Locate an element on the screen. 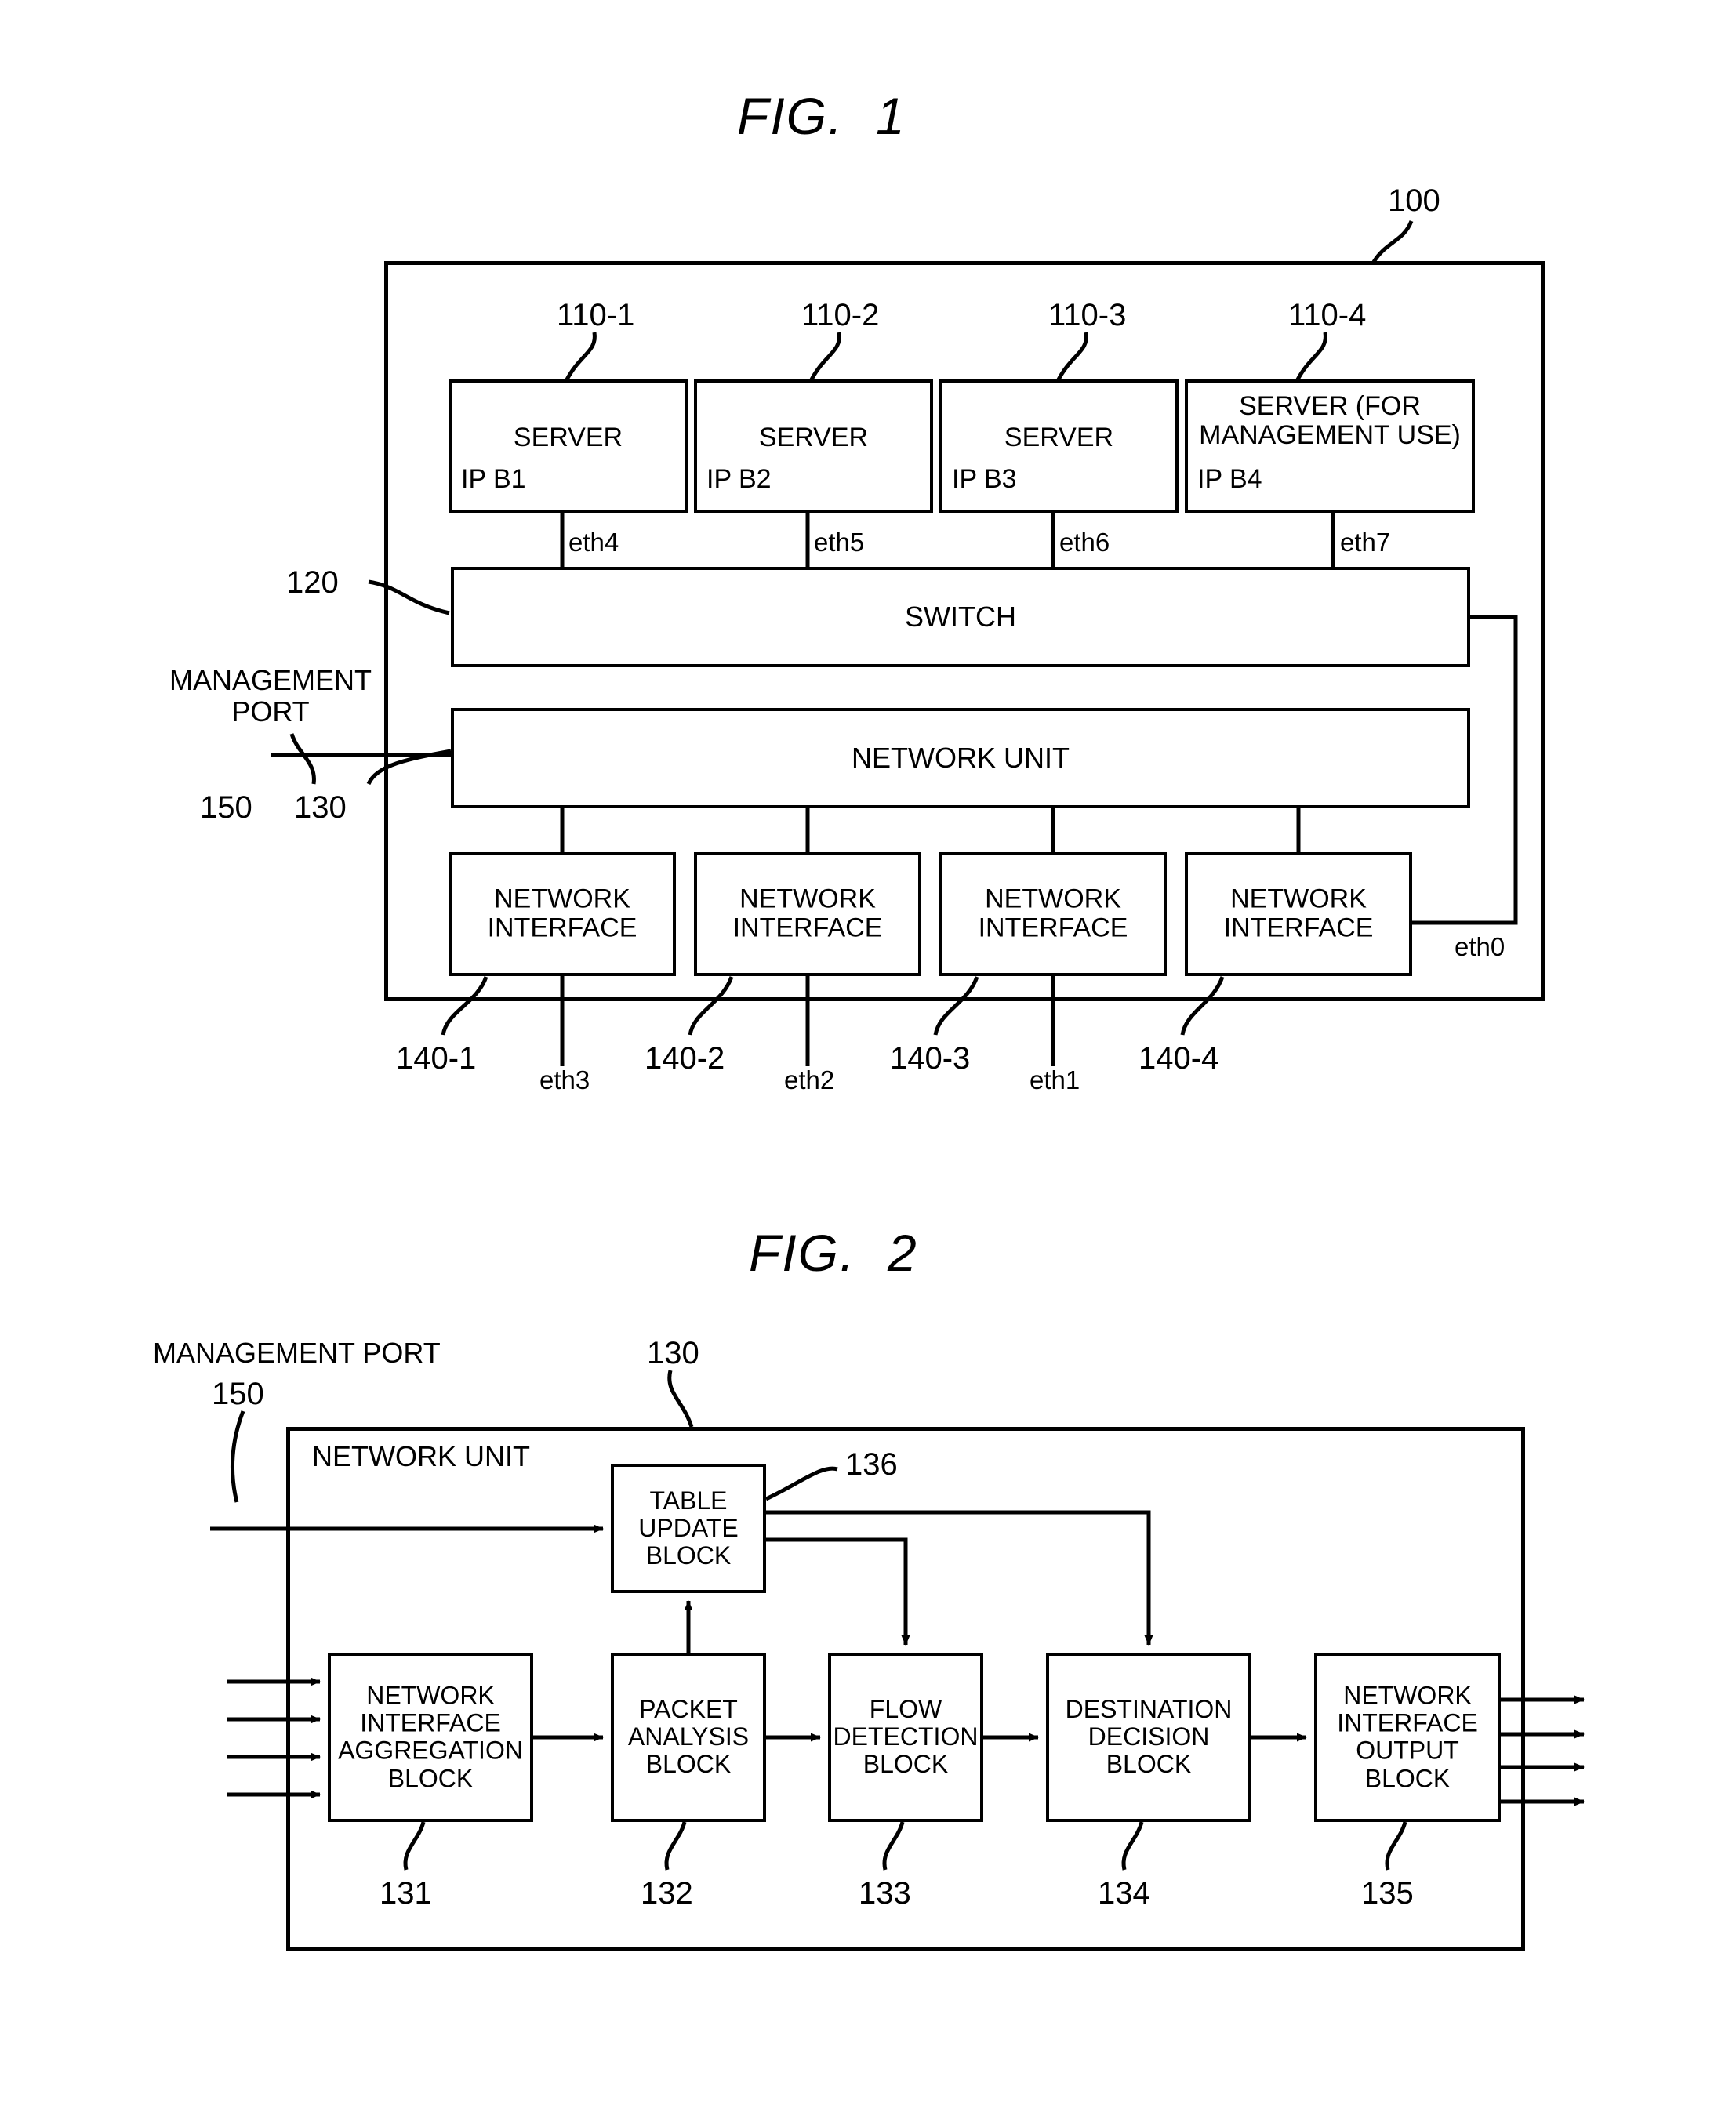  block-135-network-interface-output: NETWORK INTERFACE OUTPUT BLOCK is located at coordinates (1407, 1737).